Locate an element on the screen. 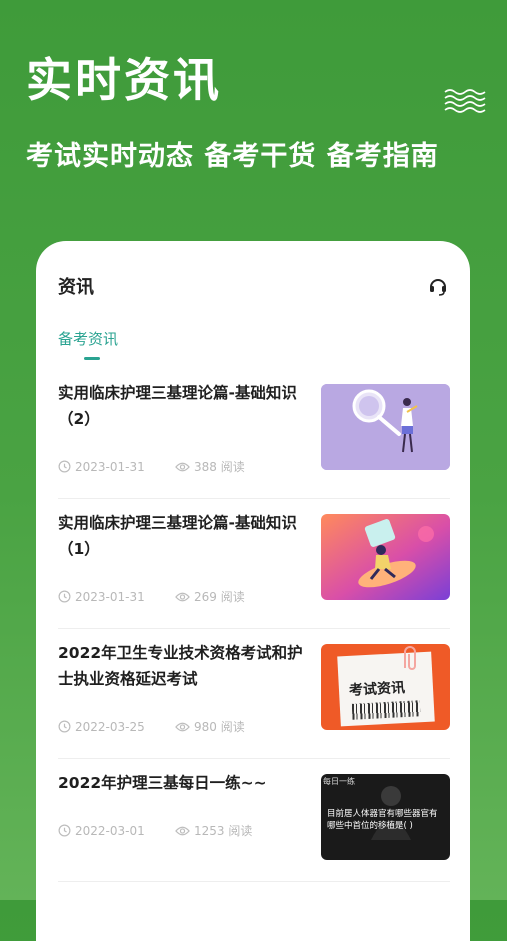 This screenshot has width=507, height=941. article-views: 1253 阅读 is located at coordinates (223, 831).